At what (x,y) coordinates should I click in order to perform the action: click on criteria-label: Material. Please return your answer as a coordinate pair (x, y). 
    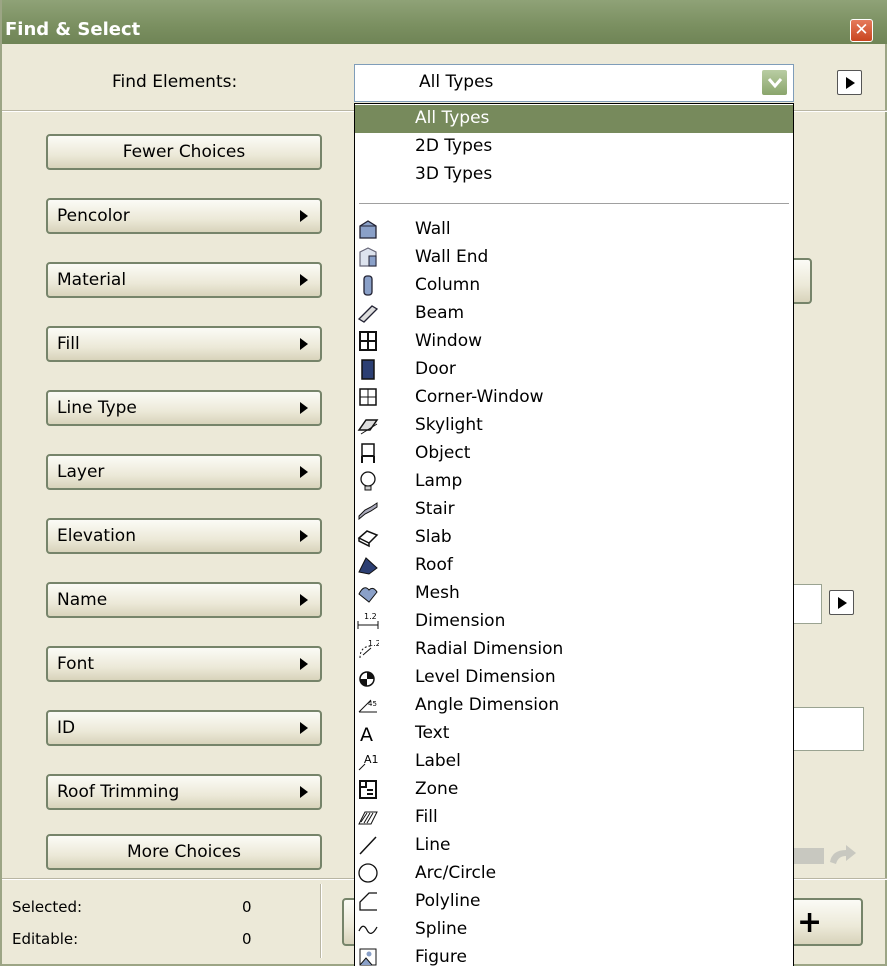
    Looking at the image, I should click on (92, 280).